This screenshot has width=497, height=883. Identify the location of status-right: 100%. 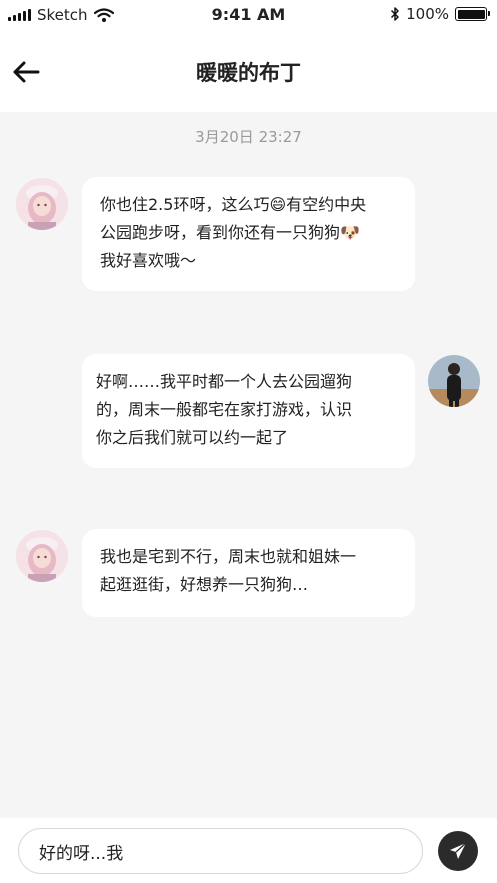
(440, 14).